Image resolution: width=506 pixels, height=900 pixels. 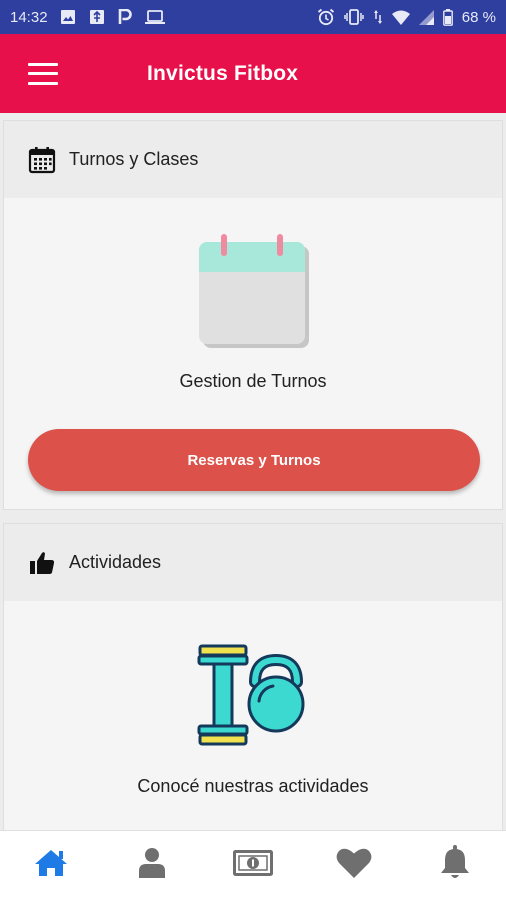 I want to click on parking-notification-icon, so click(x=125, y=17).